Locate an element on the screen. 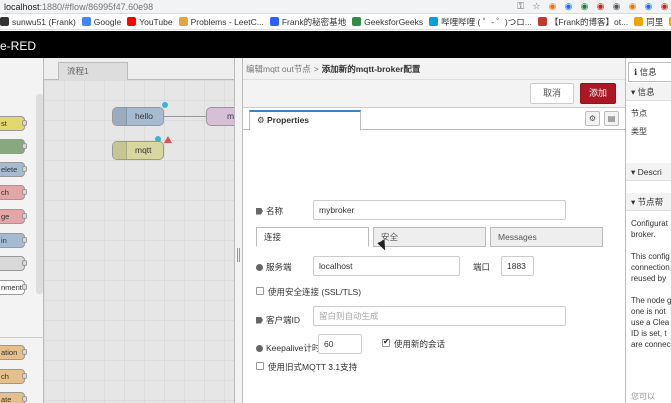  globe-icon is located at coordinates (259, 267).